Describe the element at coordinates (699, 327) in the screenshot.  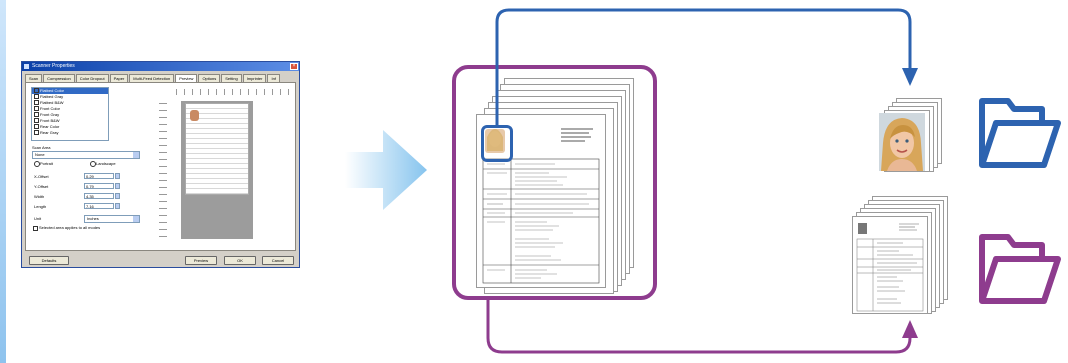
I see `page-flow-arrow` at that location.